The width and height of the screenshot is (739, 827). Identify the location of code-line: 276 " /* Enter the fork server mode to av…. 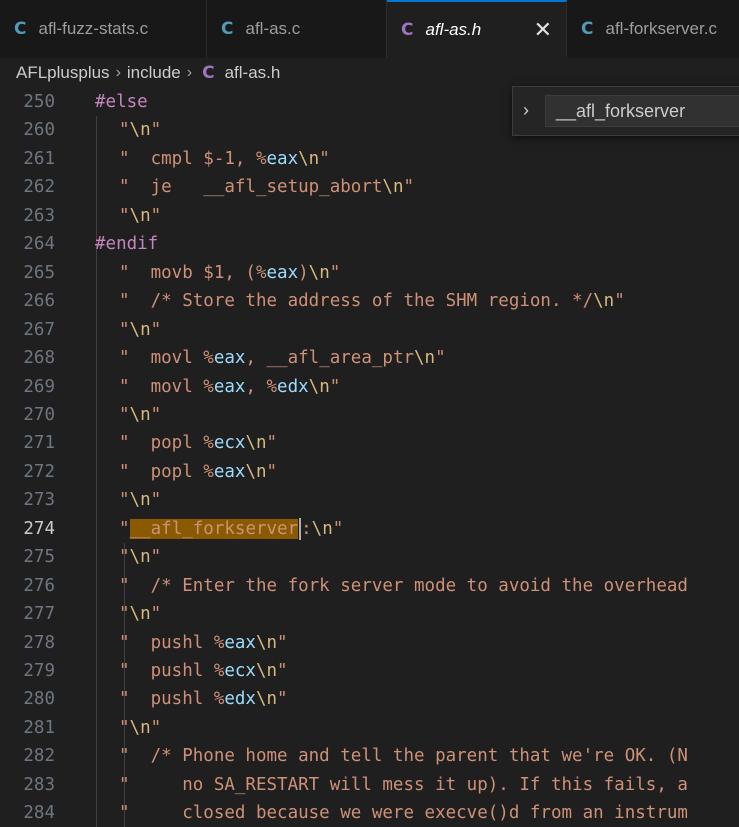
(369, 586).